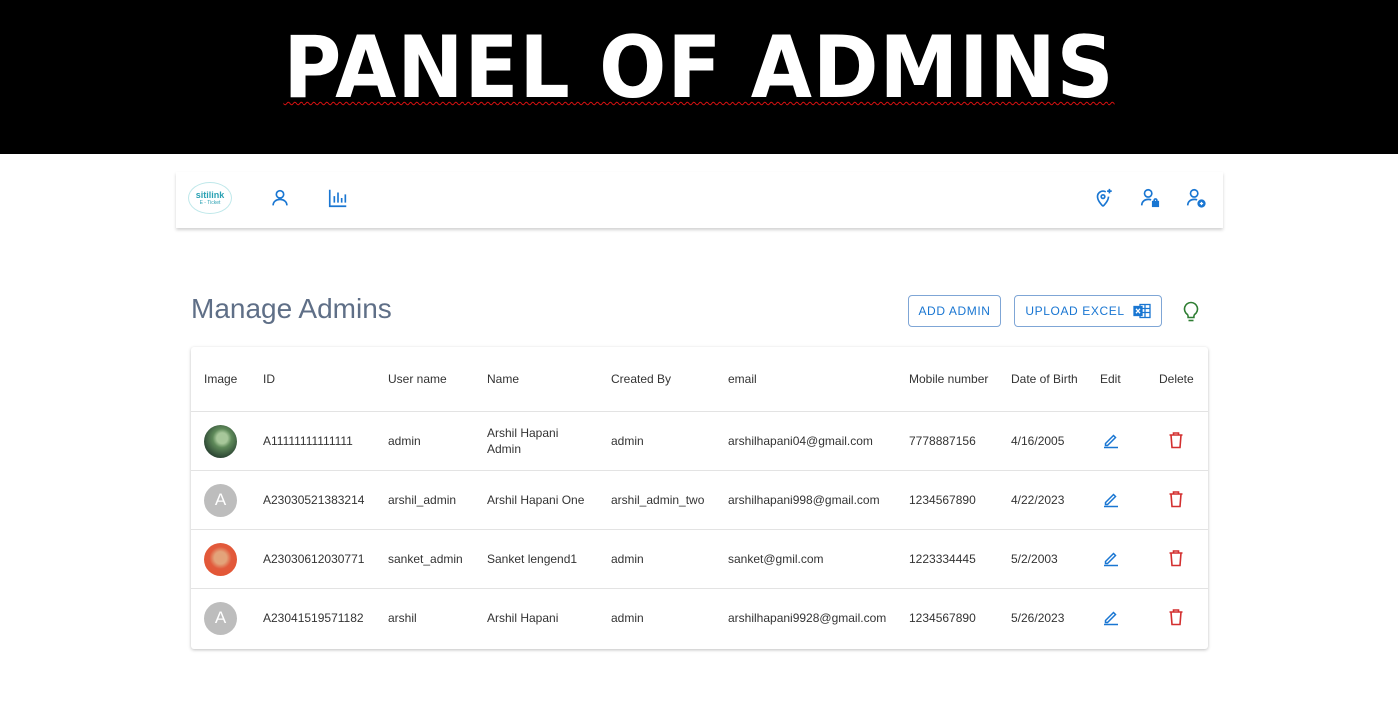 The height and width of the screenshot is (705, 1398). Describe the element at coordinates (805, 379) in the screenshot. I see `col-email: email` at that location.